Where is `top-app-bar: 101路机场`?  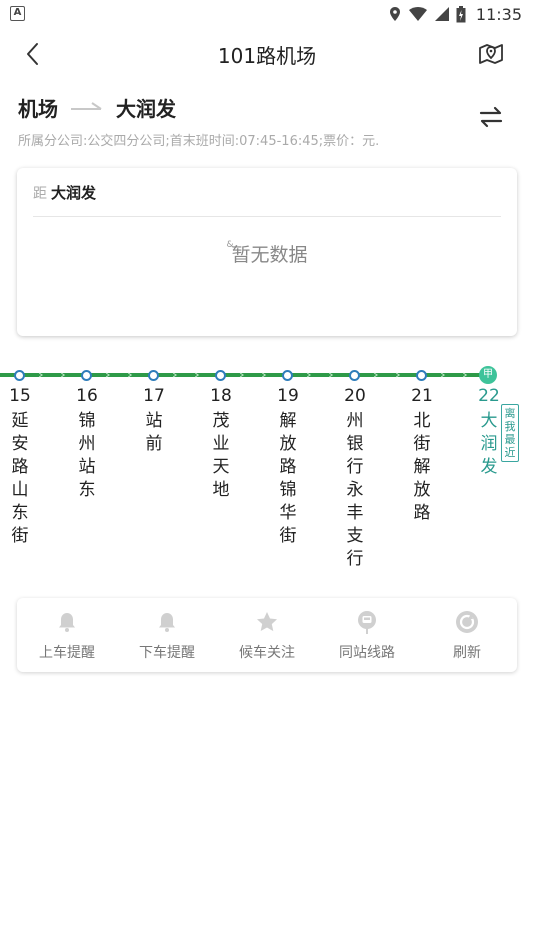 top-app-bar: 101路机场 is located at coordinates (267, 53).